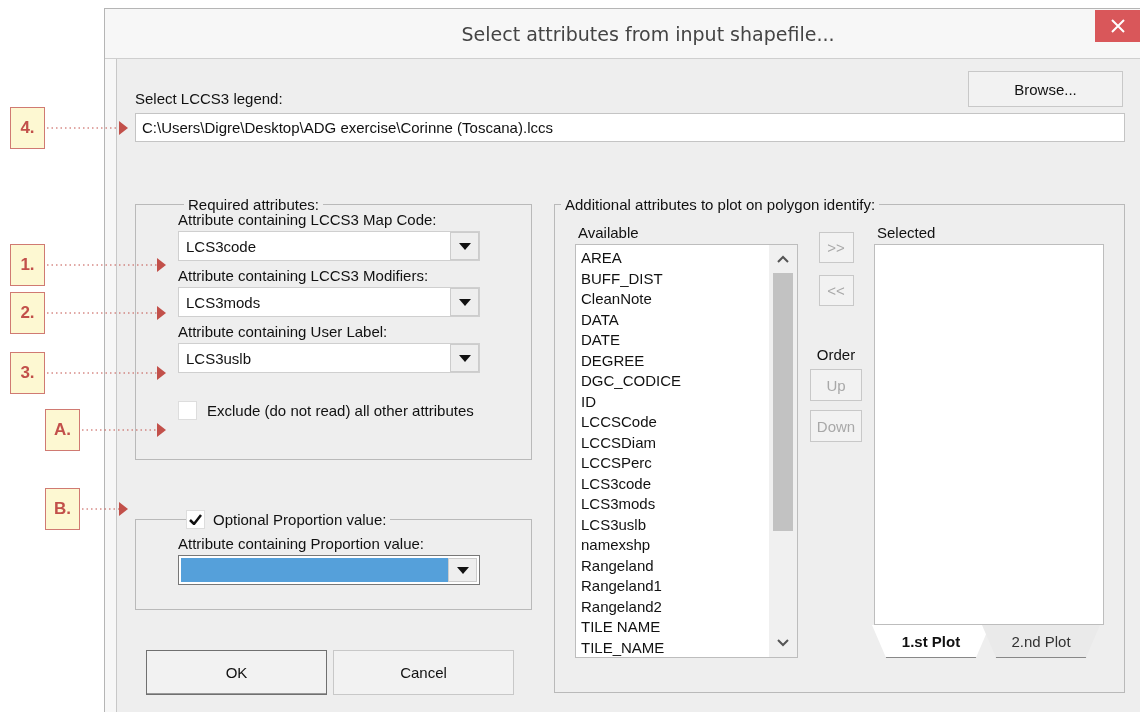  Describe the element at coordinates (675, 483) in the screenshot. I see `list-item: LCS3code` at that location.